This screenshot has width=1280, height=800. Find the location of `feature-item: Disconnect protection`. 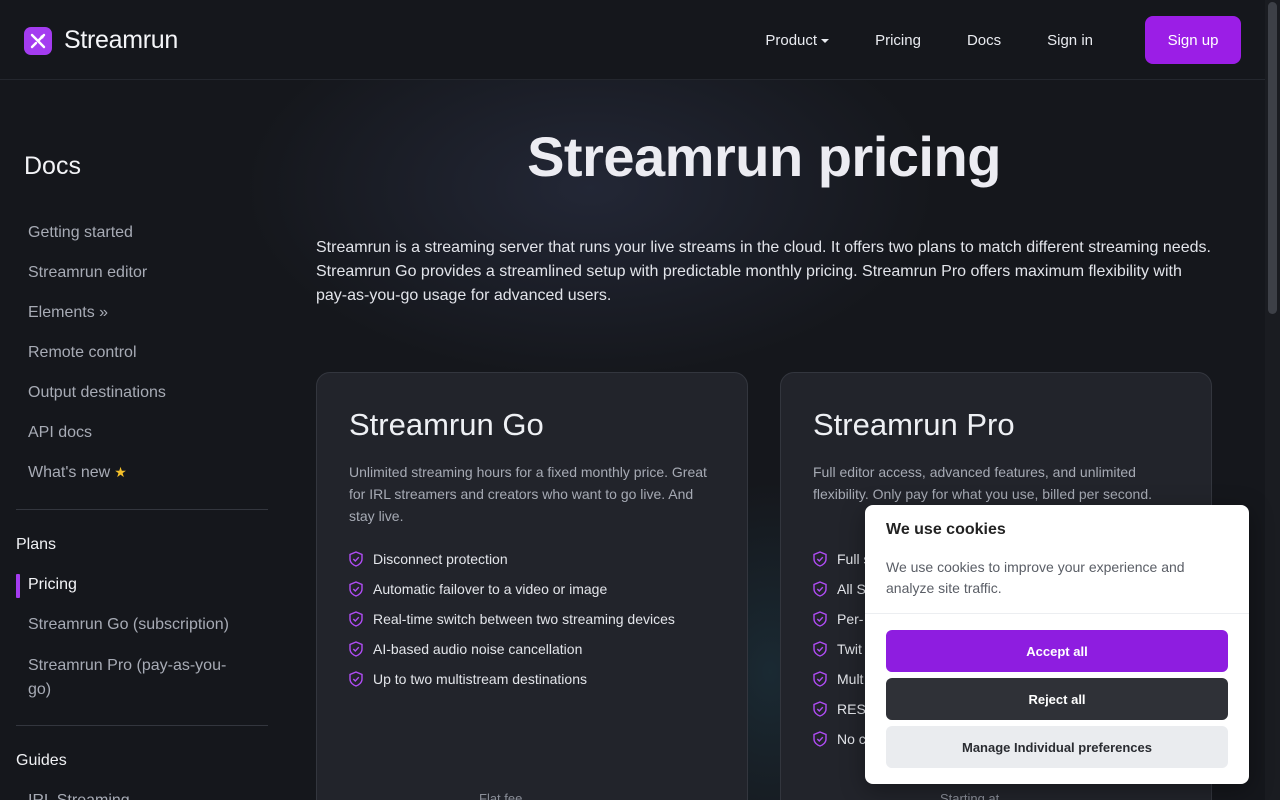

feature-item: Disconnect protection is located at coordinates (428, 559).